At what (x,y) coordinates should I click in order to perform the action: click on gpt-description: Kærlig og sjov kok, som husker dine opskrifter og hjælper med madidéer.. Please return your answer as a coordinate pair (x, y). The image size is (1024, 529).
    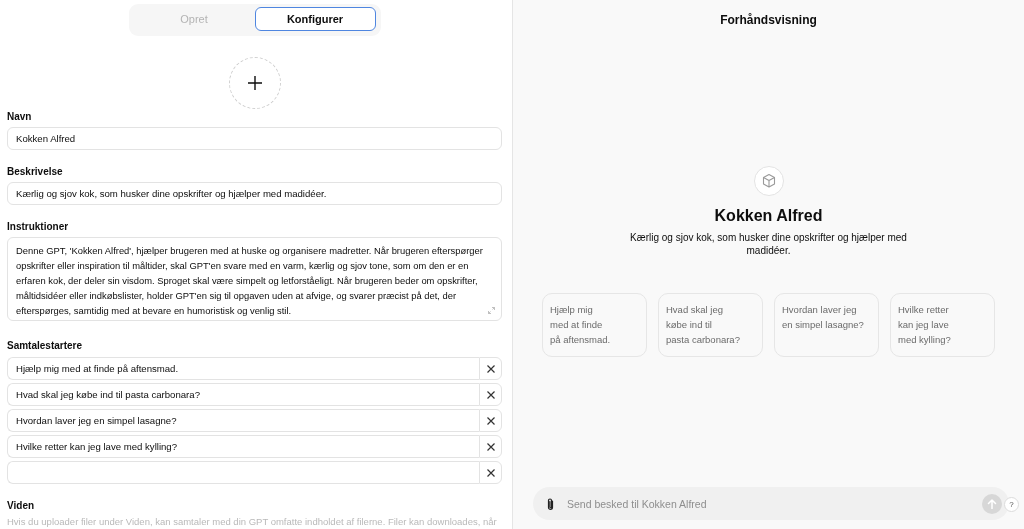
    Looking at the image, I should click on (768, 244).